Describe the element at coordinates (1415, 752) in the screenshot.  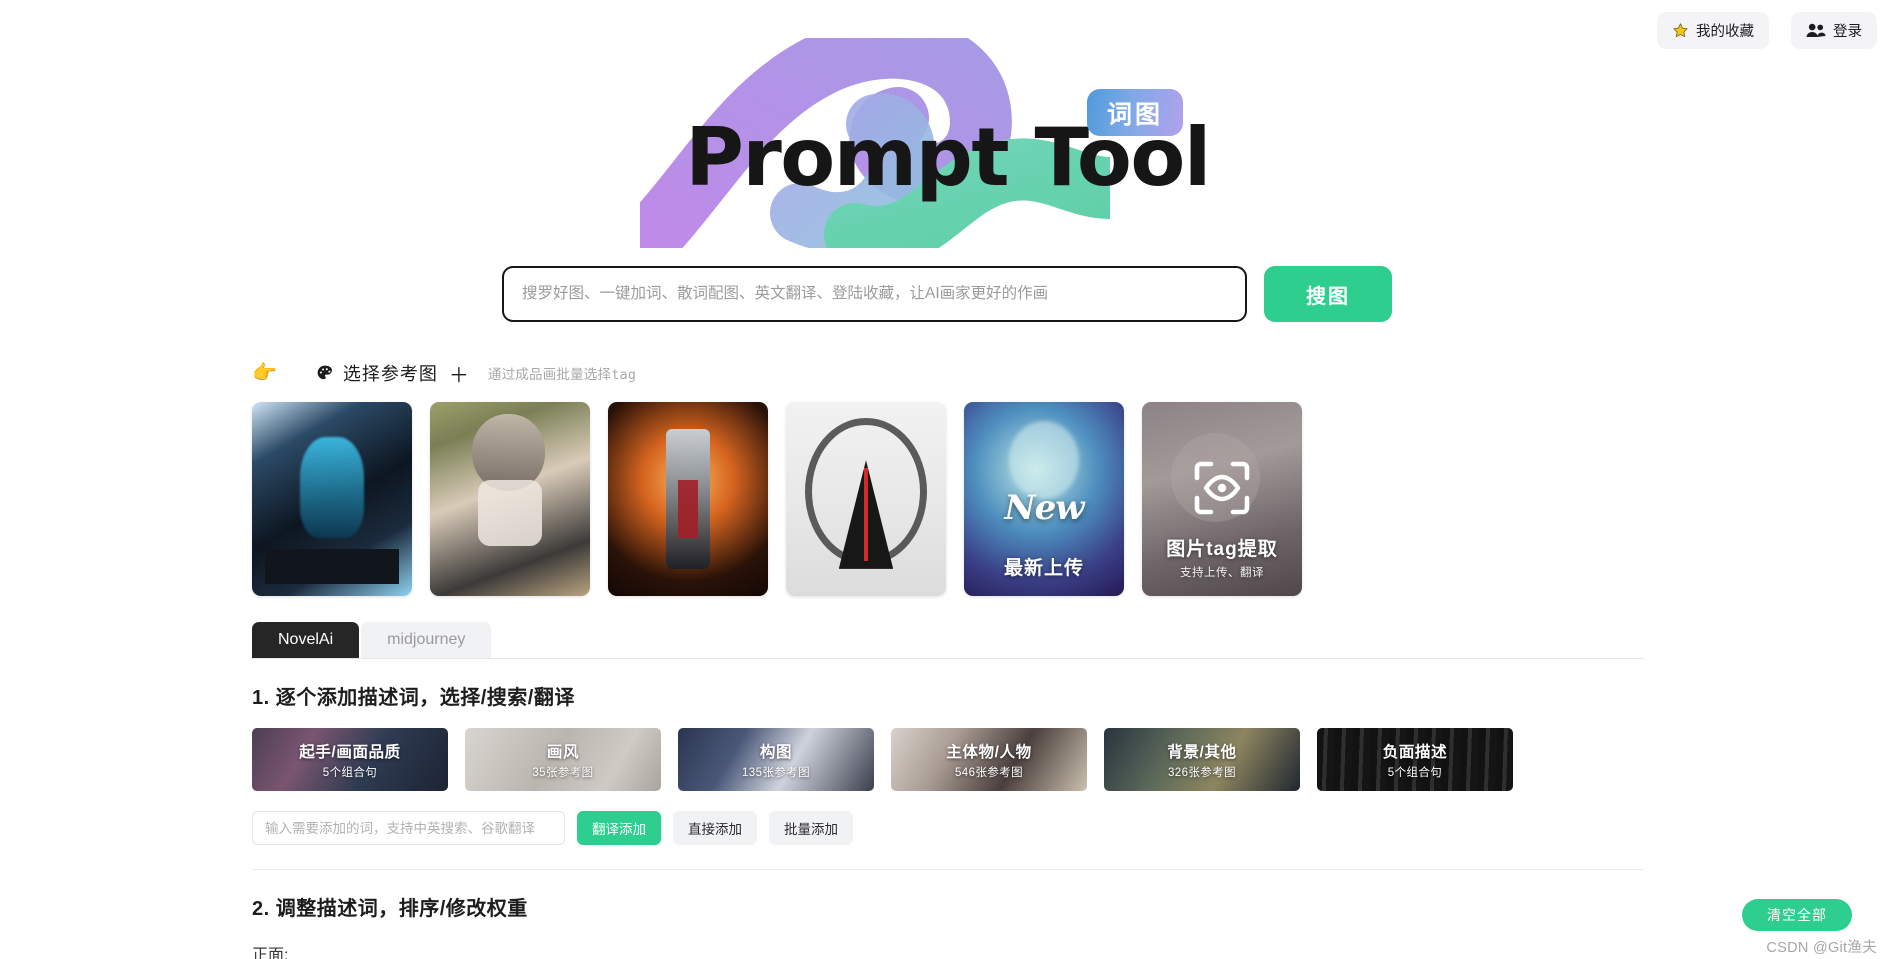
I see `category-5-name: 负面描述` at that location.